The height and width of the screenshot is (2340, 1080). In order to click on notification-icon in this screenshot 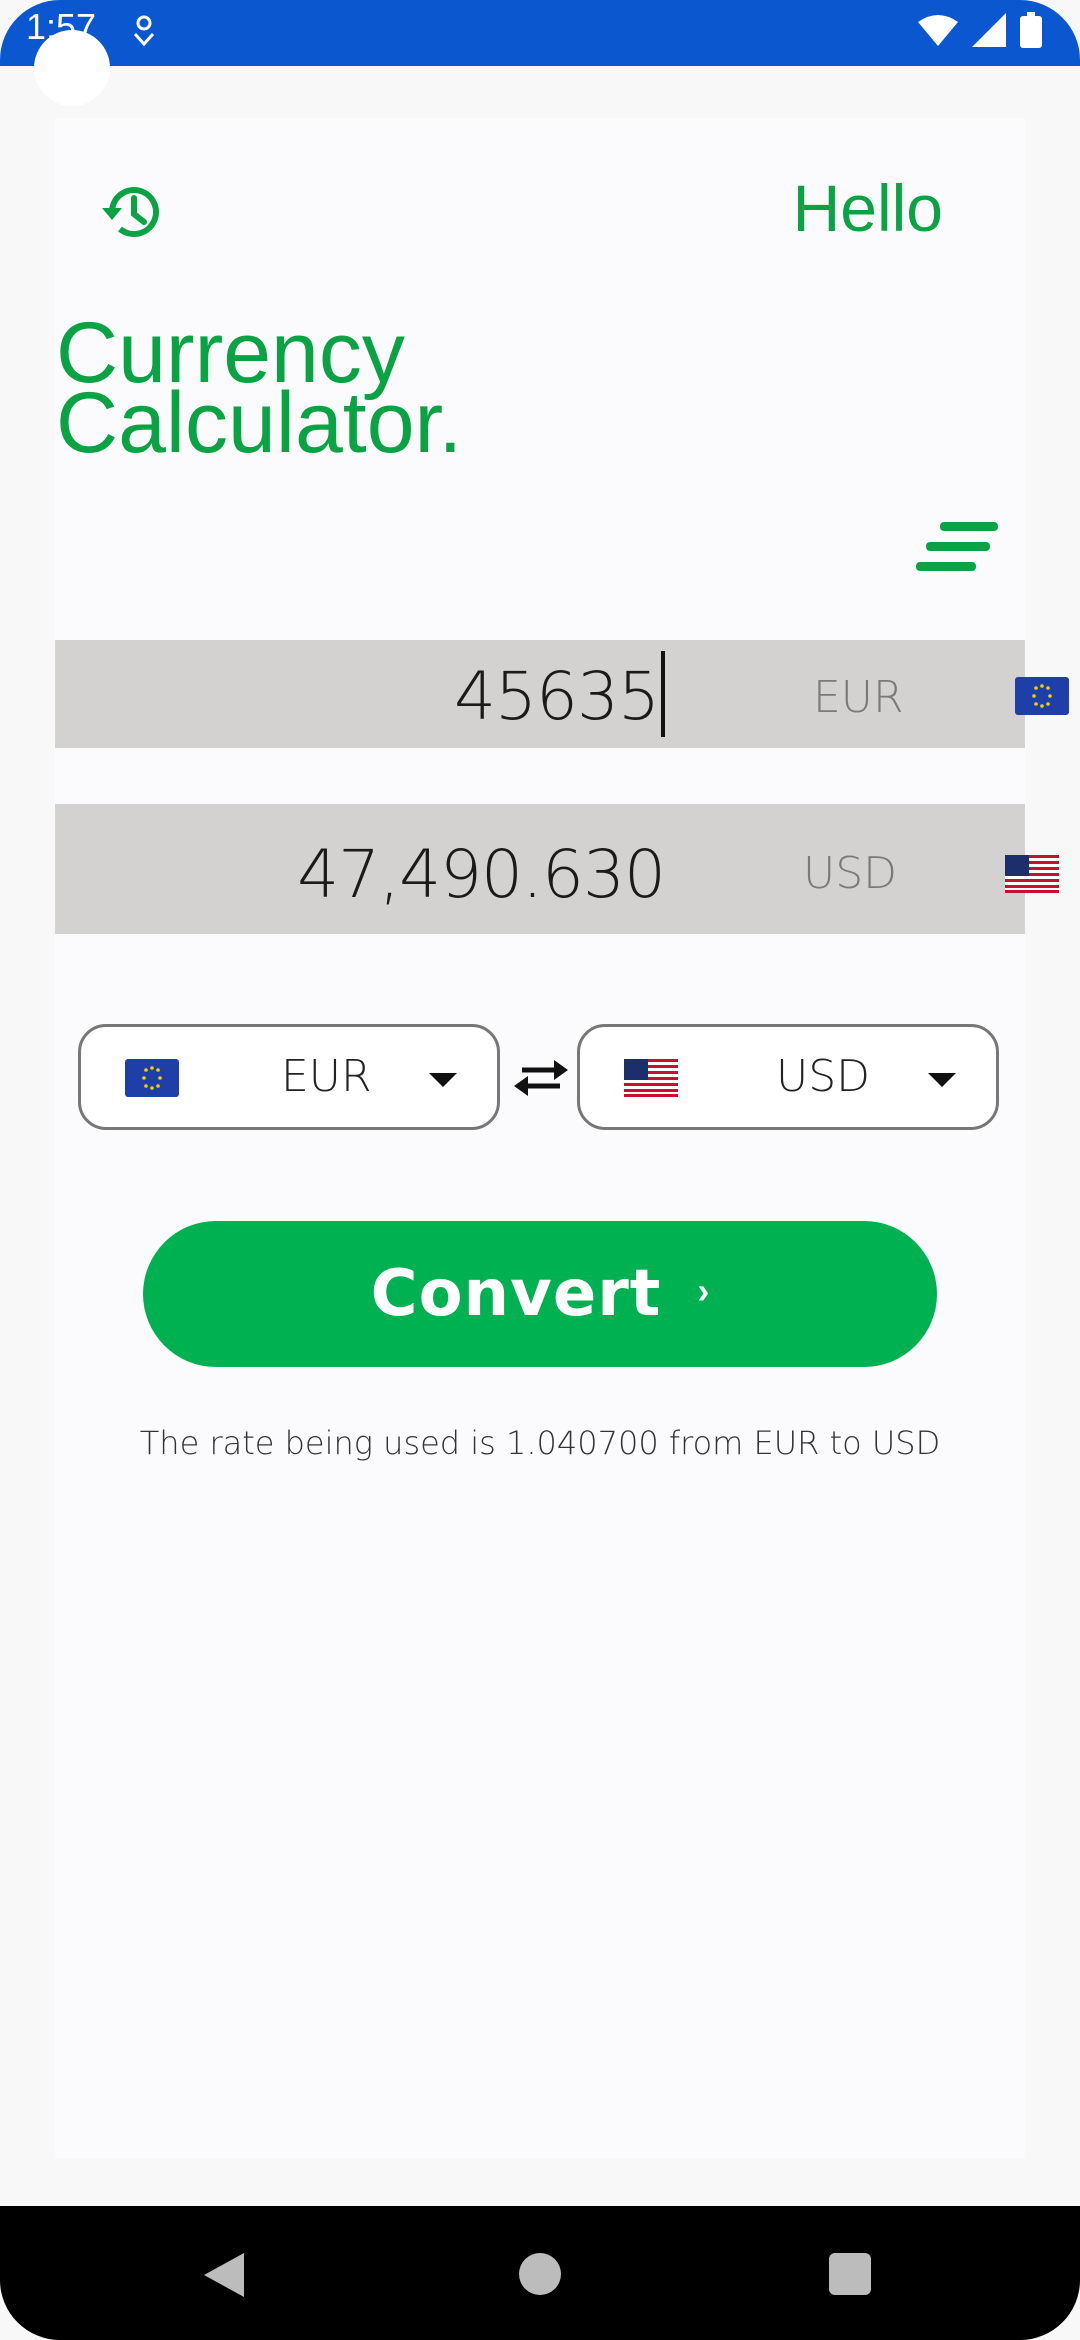, I will do `click(144, 33)`.